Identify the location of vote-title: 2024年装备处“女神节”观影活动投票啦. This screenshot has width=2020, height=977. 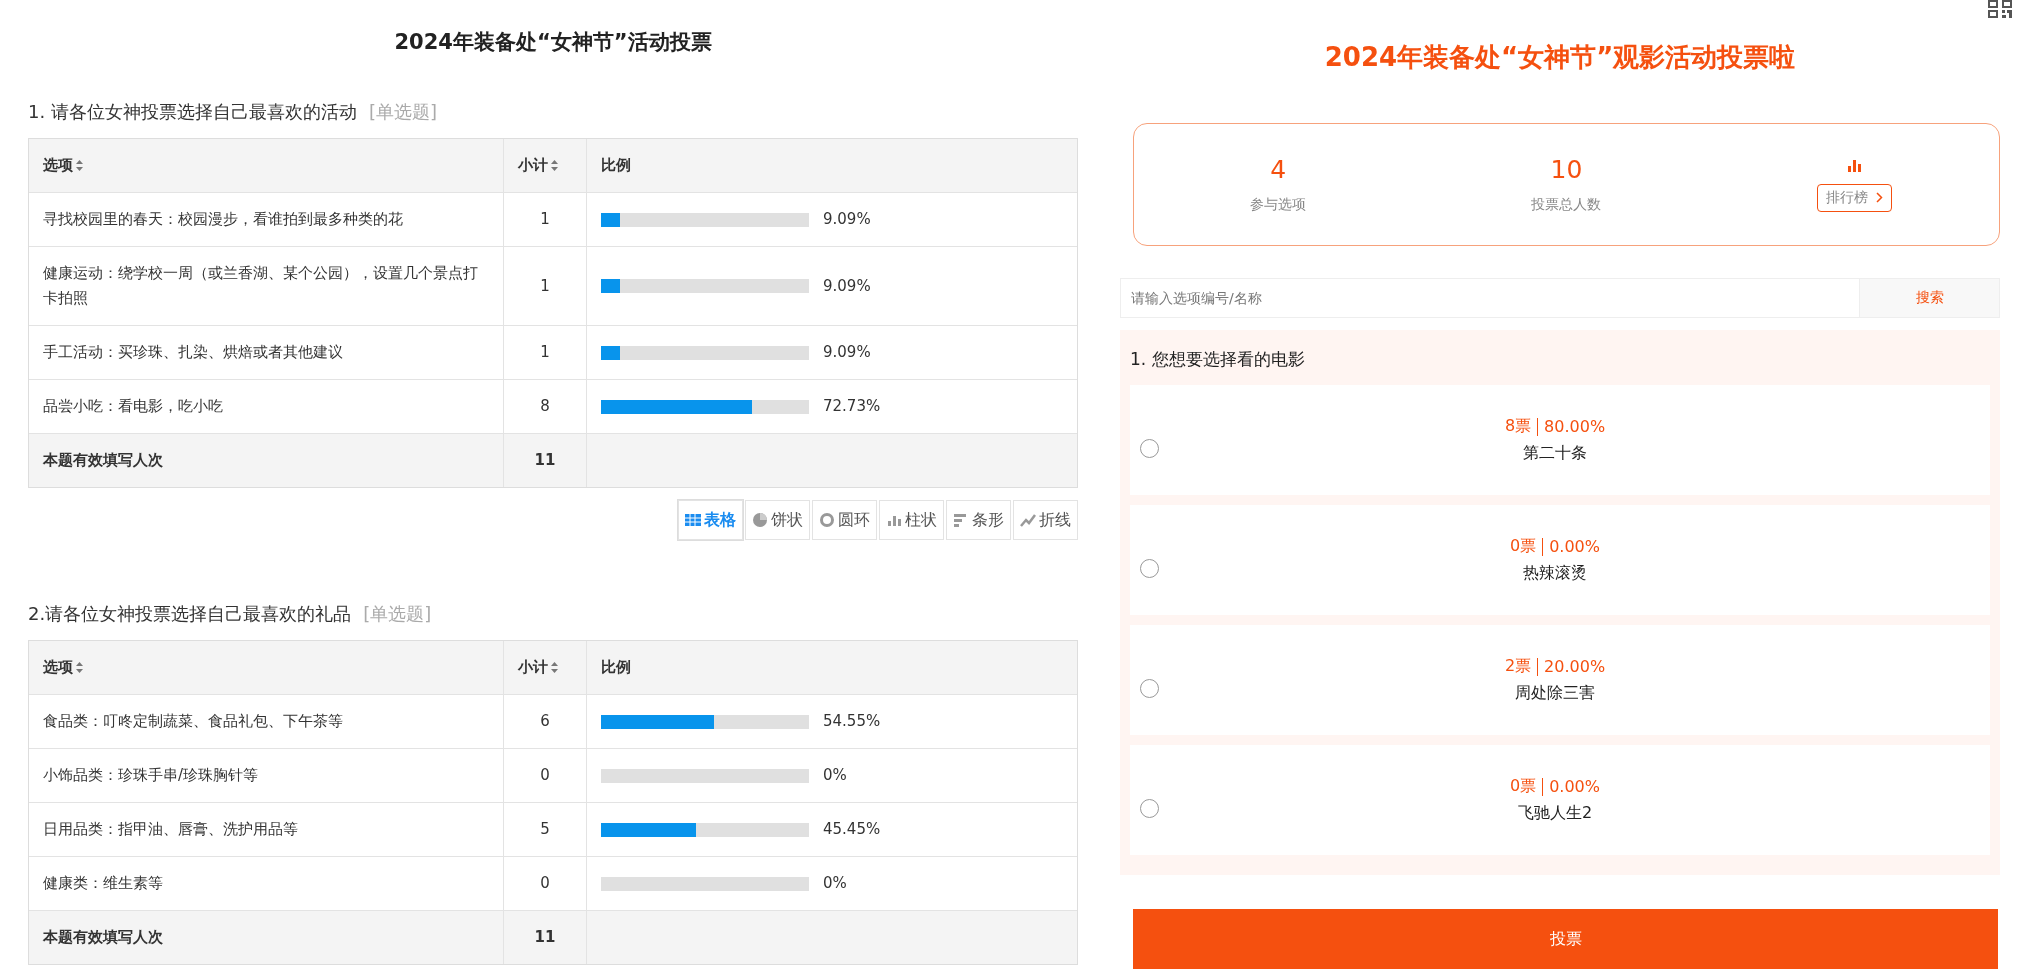
(1560, 57).